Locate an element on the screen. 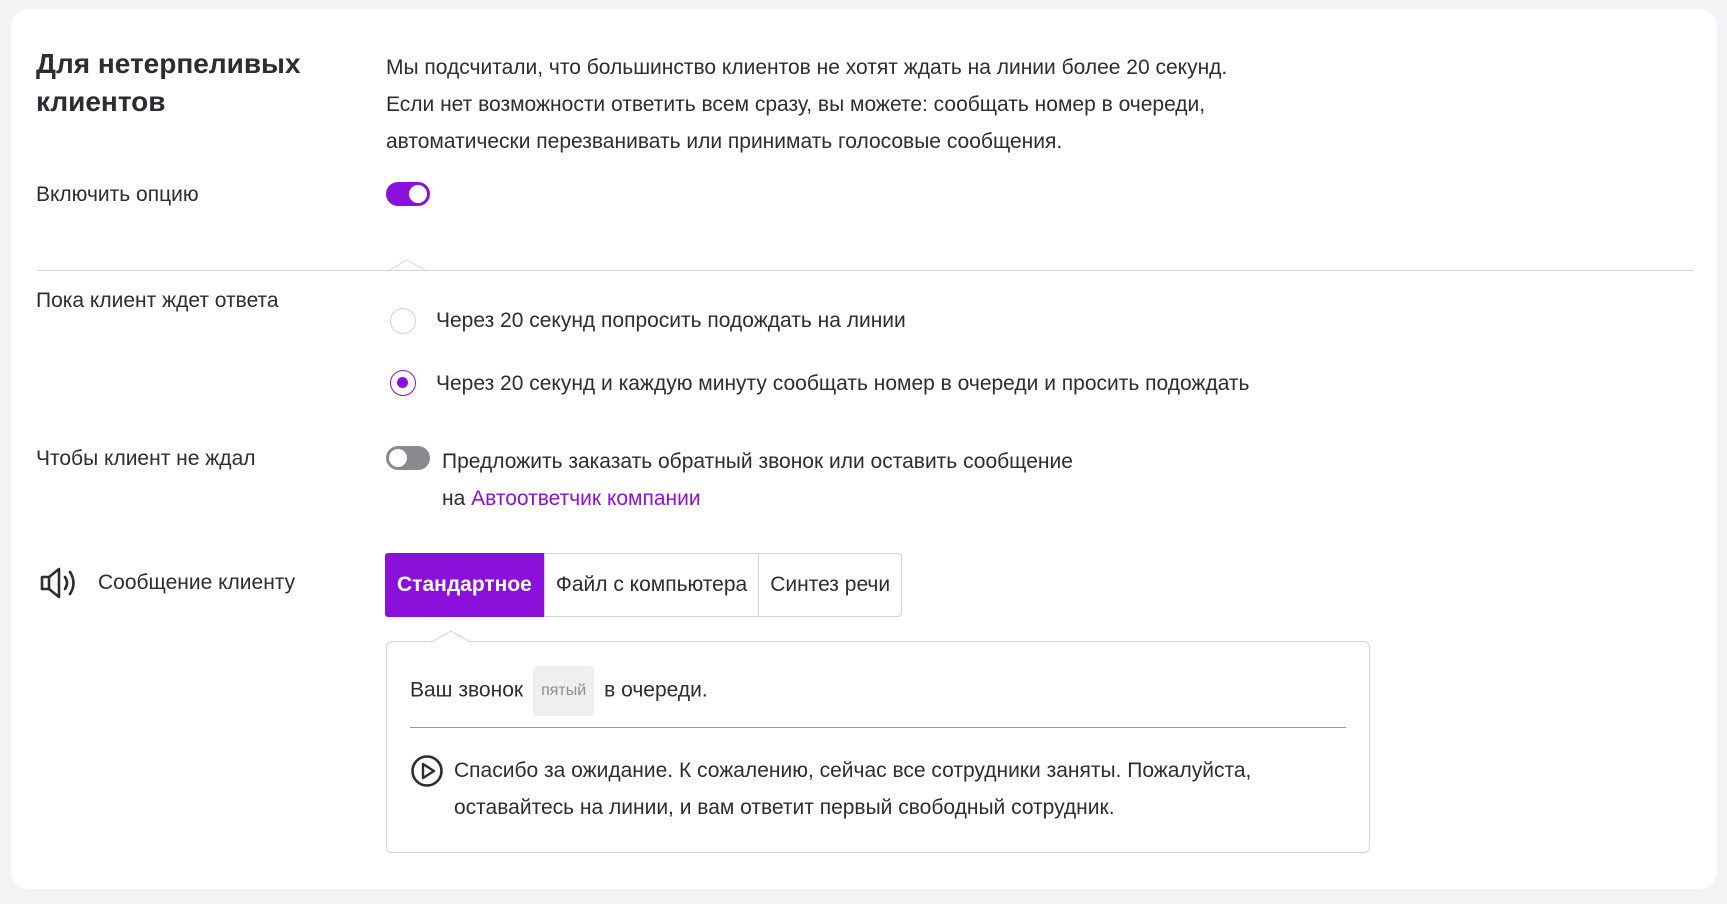  while-waiting-label: Пока клиент ждет ответа is located at coordinates (157, 300).